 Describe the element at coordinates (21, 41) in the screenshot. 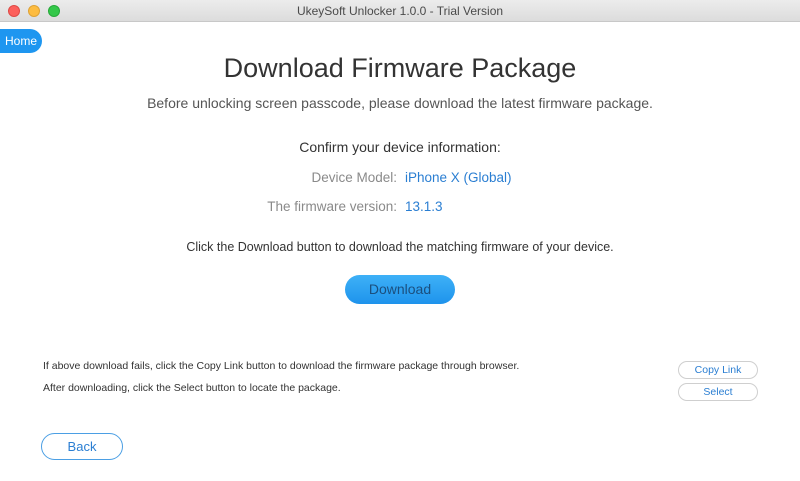

I see `home-button: Home` at that location.